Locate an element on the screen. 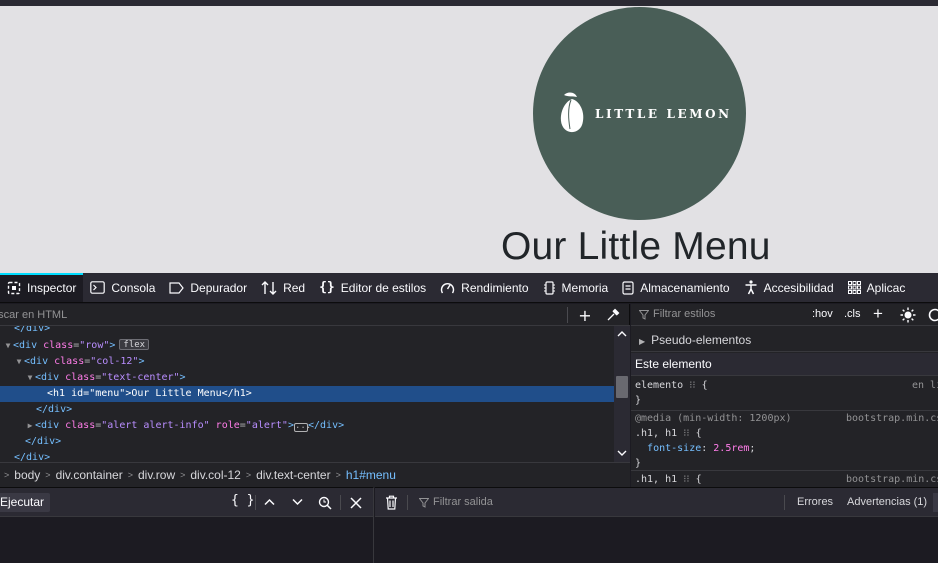 This screenshot has height=563, width=938. history-down-icon is located at coordinates (297, 502).